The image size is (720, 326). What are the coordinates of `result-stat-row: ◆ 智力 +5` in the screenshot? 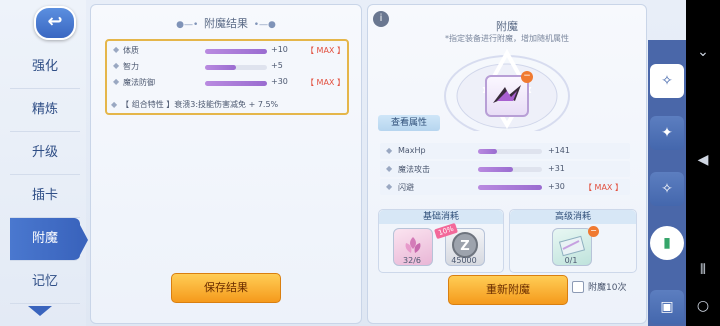 It's located at (227, 68).